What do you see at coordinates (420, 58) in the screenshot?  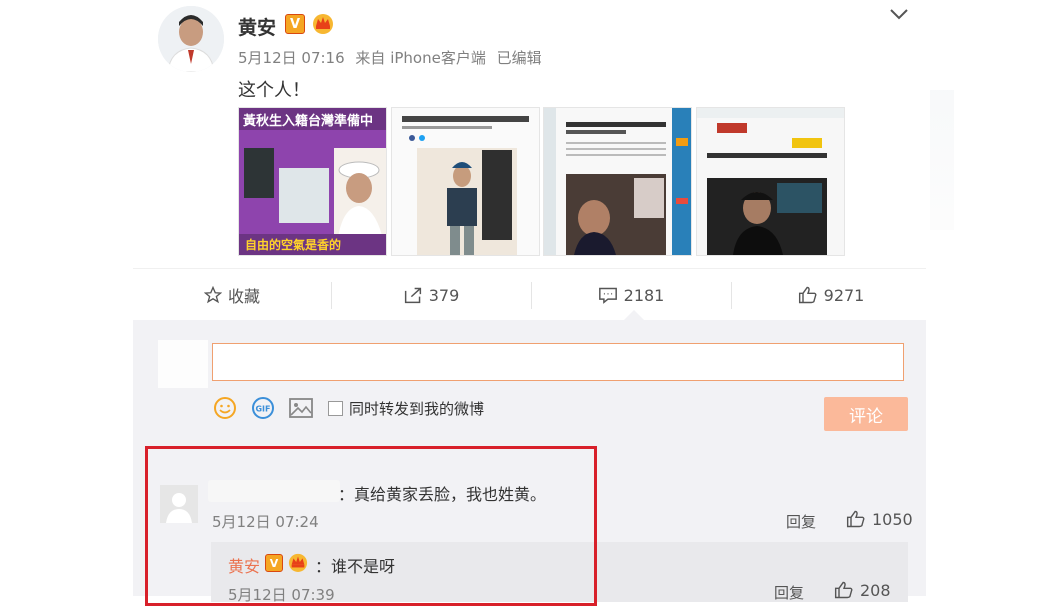 I see `post-source: 来自 iPhone客户端` at bounding box center [420, 58].